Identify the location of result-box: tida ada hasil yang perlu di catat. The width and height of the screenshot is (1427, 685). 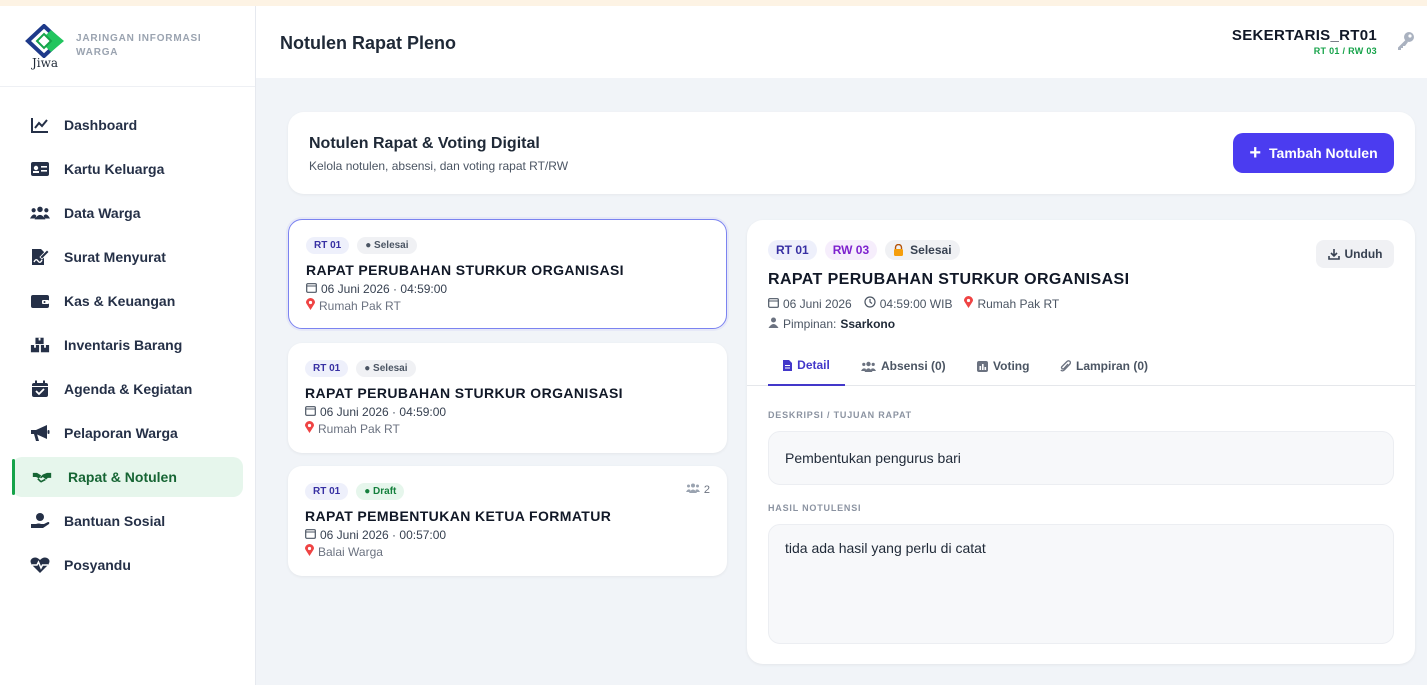
(1081, 584).